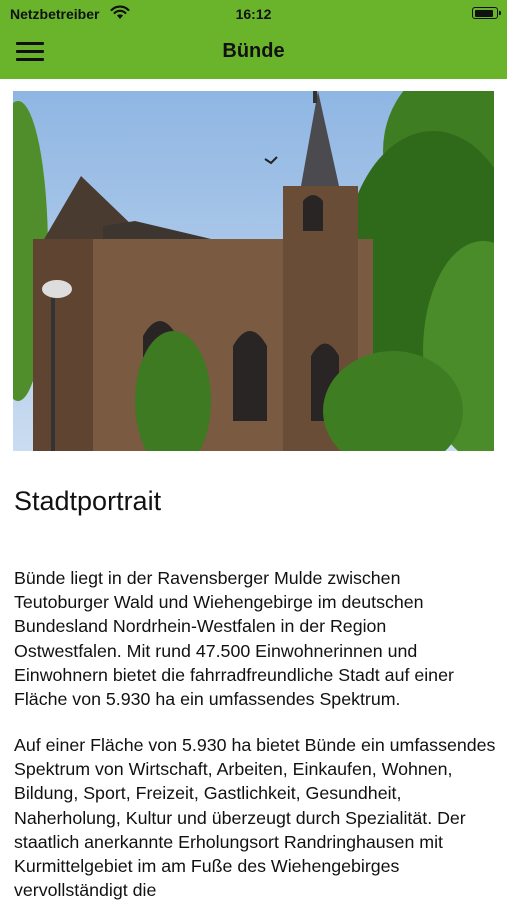 This screenshot has height=902, width=507. What do you see at coordinates (88, 501) in the screenshot?
I see `section-title: Stadtportrait` at bounding box center [88, 501].